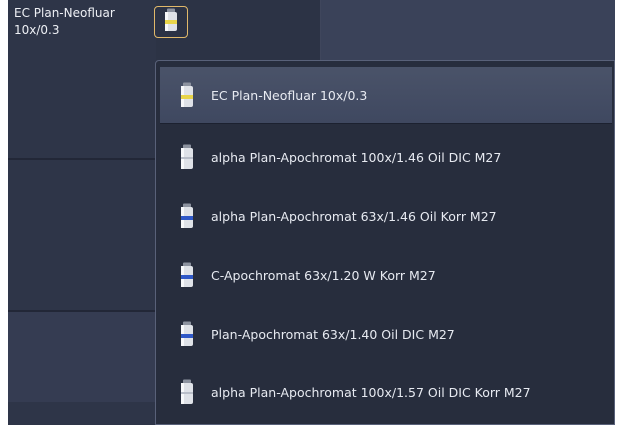  I want to click on objective-option-label: C-Apochromat 63x/1.20 W Korr M27, so click(323, 275).